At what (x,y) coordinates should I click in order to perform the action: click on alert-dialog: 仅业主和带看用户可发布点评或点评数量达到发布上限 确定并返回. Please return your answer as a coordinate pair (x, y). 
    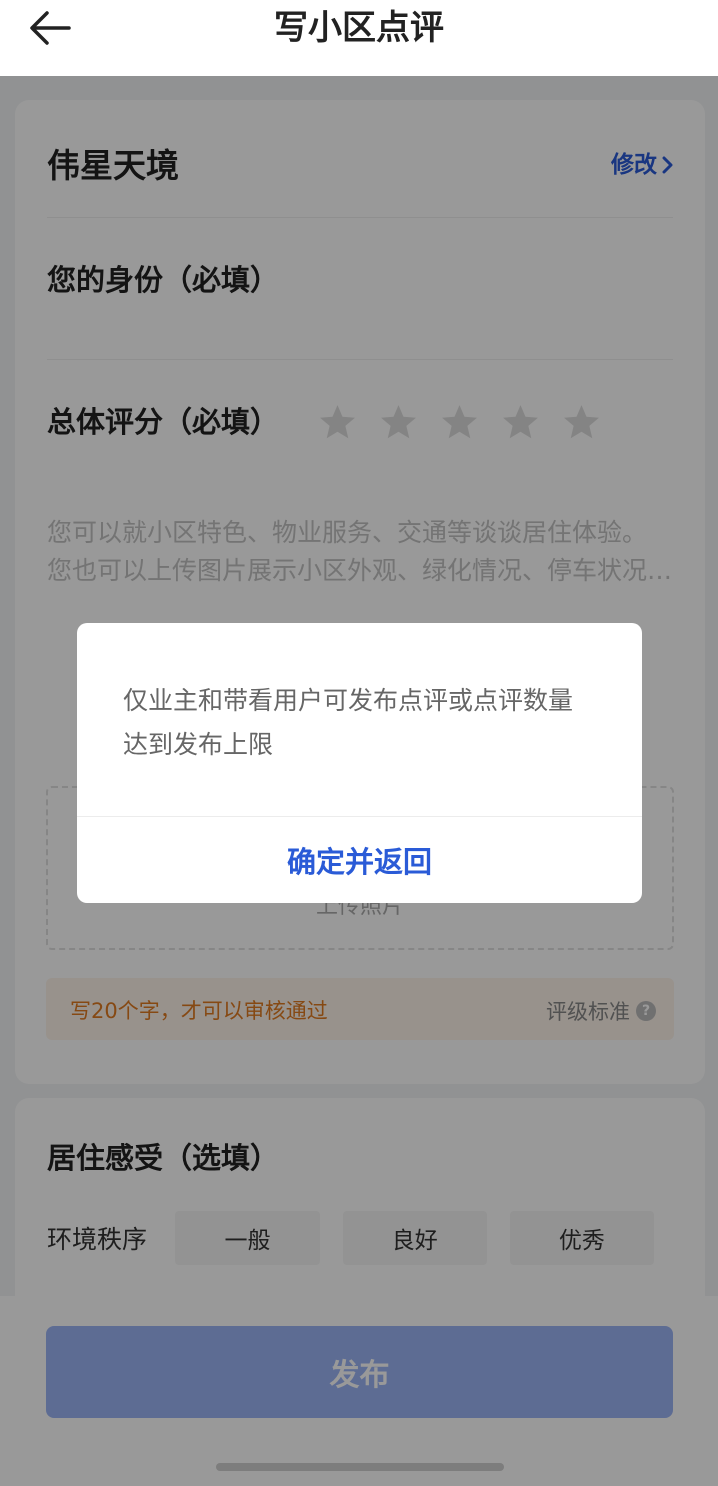
    Looking at the image, I should click on (359, 763).